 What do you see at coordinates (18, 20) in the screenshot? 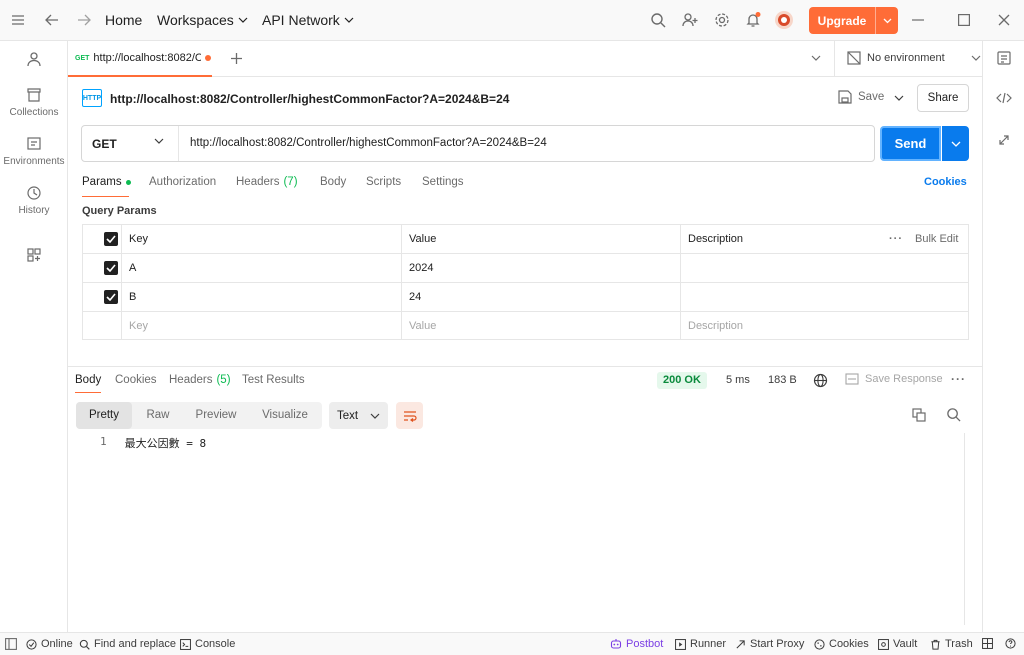
I see `menu-icon` at bounding box center [18, 20].